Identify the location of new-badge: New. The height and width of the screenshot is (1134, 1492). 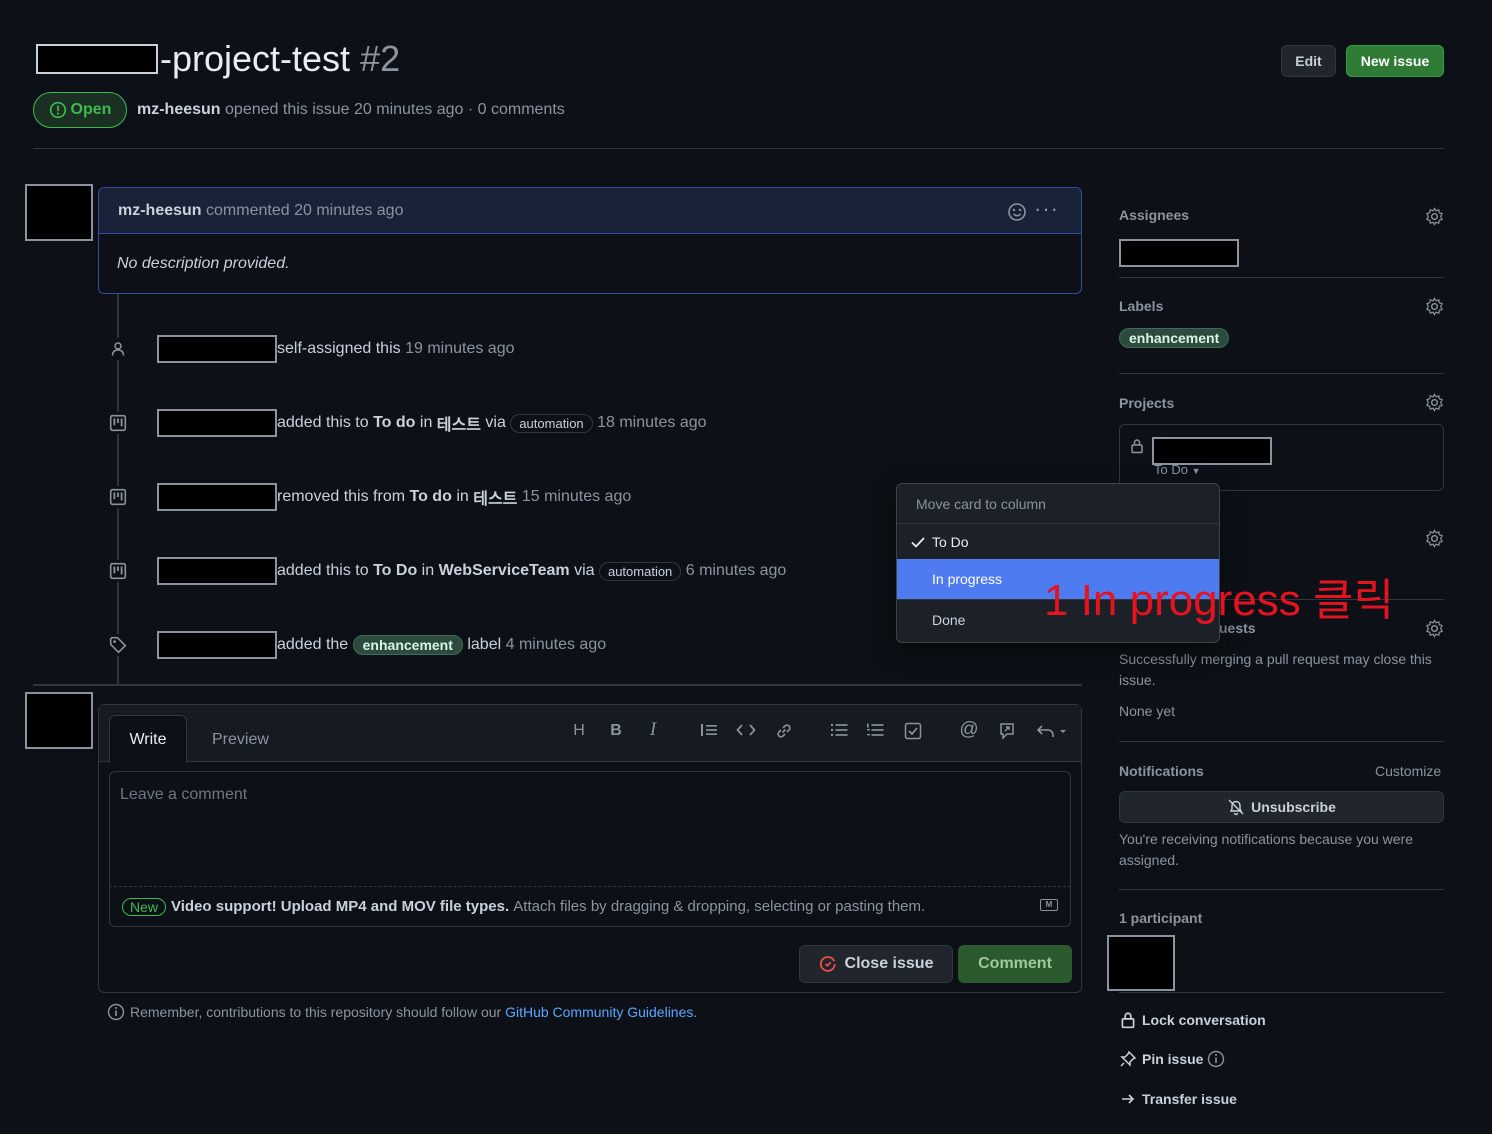
(144, 906).